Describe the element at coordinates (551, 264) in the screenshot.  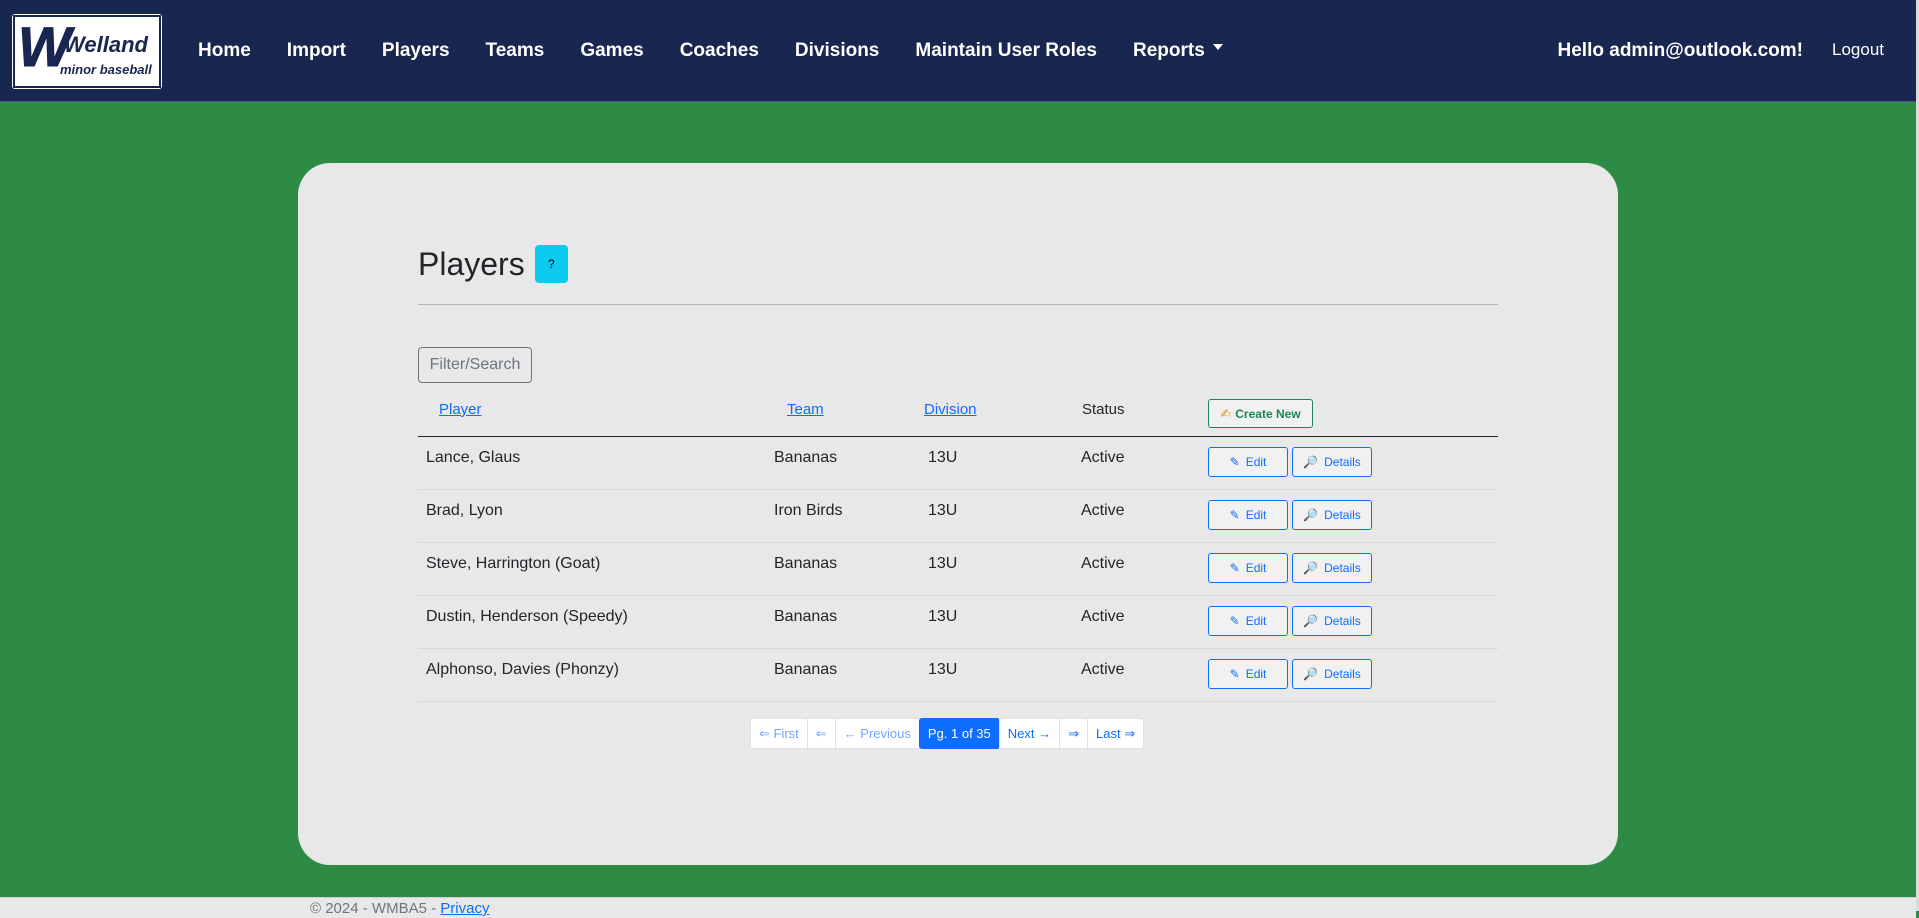
I see `help-button: ?` at that location.